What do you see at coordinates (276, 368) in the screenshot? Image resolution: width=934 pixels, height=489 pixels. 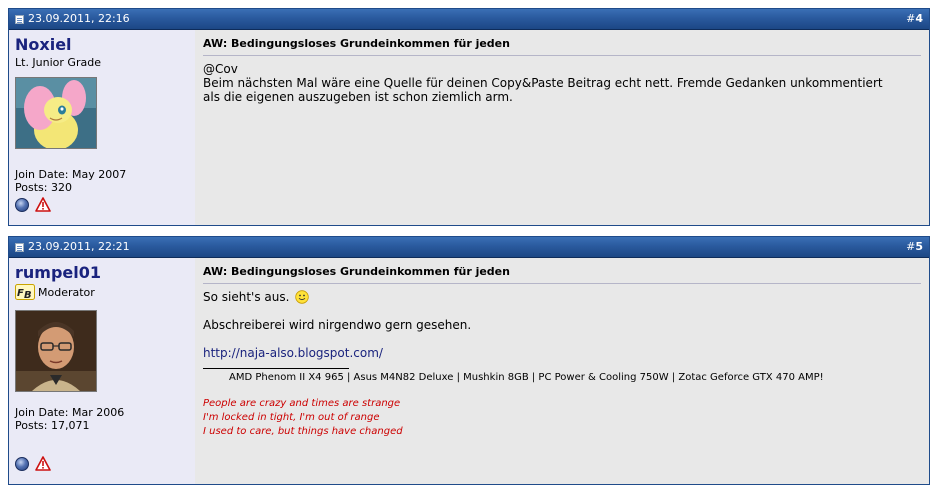 I see `signature-divider` at bounding box center [276, 368].